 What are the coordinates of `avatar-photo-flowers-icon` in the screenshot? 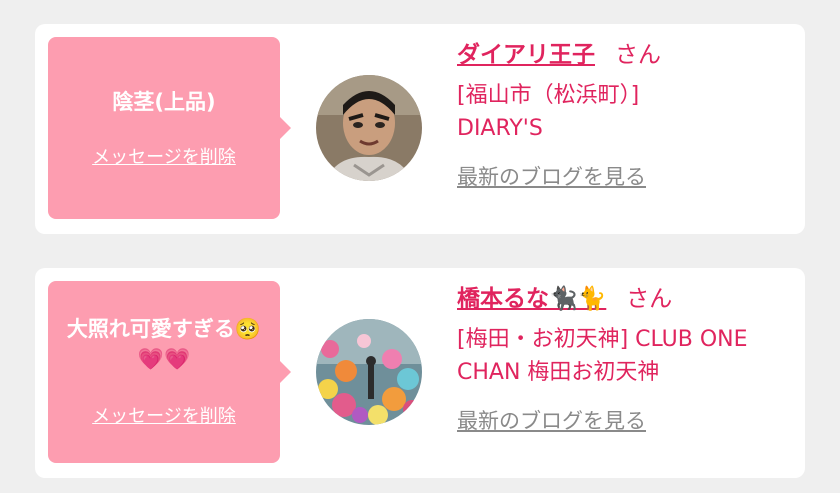 It's located at (369, 372).